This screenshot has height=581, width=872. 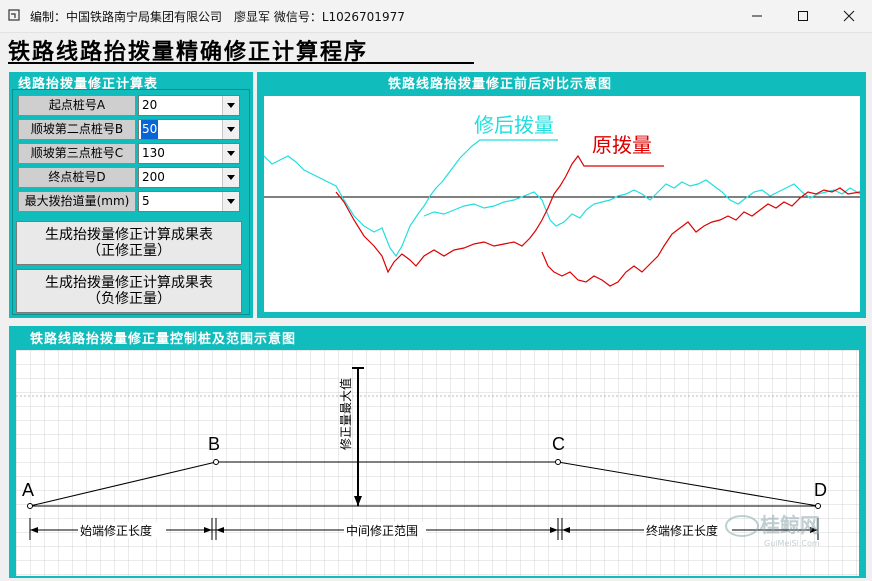 What do you see at coordinates (789, 525) in the screenshot?
I see `watermark-text: 桂鲸网` at bounding box center [789, 525].